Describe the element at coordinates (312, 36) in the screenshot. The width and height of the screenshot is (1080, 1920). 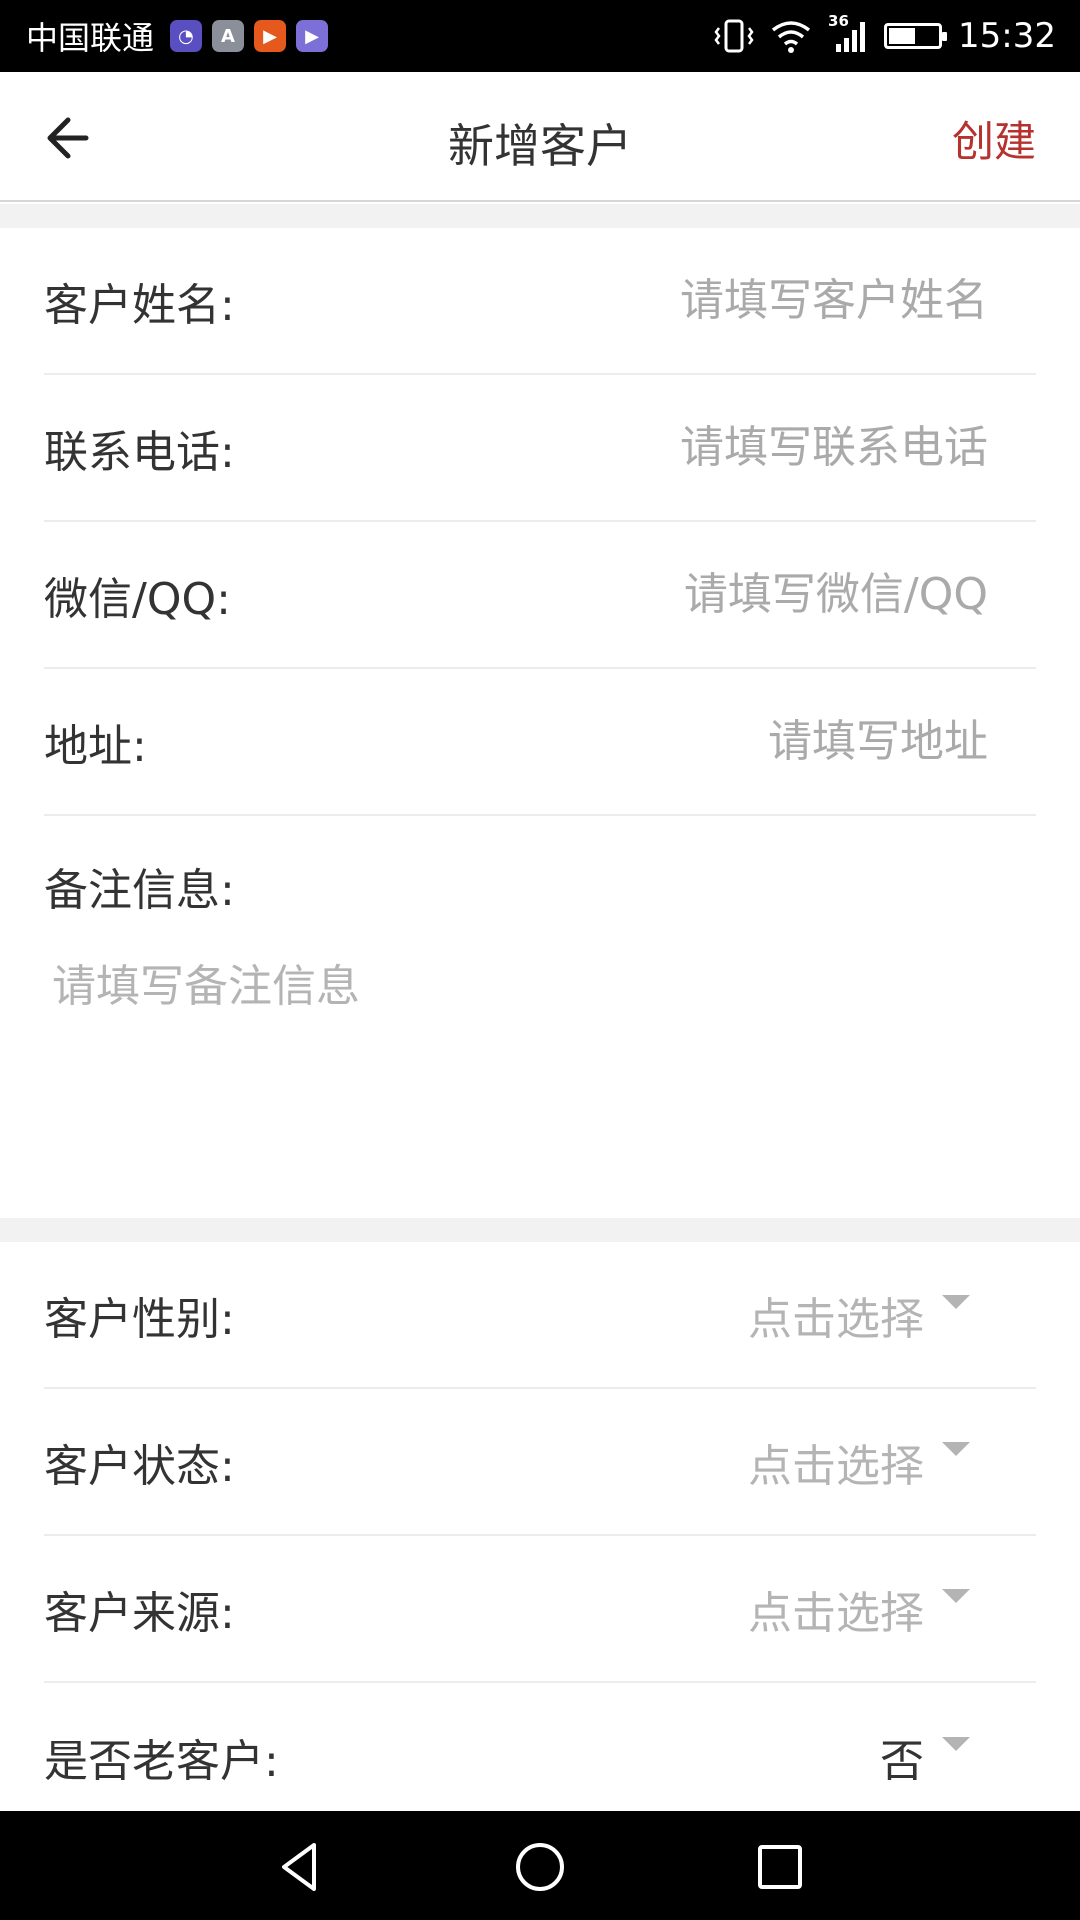
I see `media-app-icon: ▶` at that location.